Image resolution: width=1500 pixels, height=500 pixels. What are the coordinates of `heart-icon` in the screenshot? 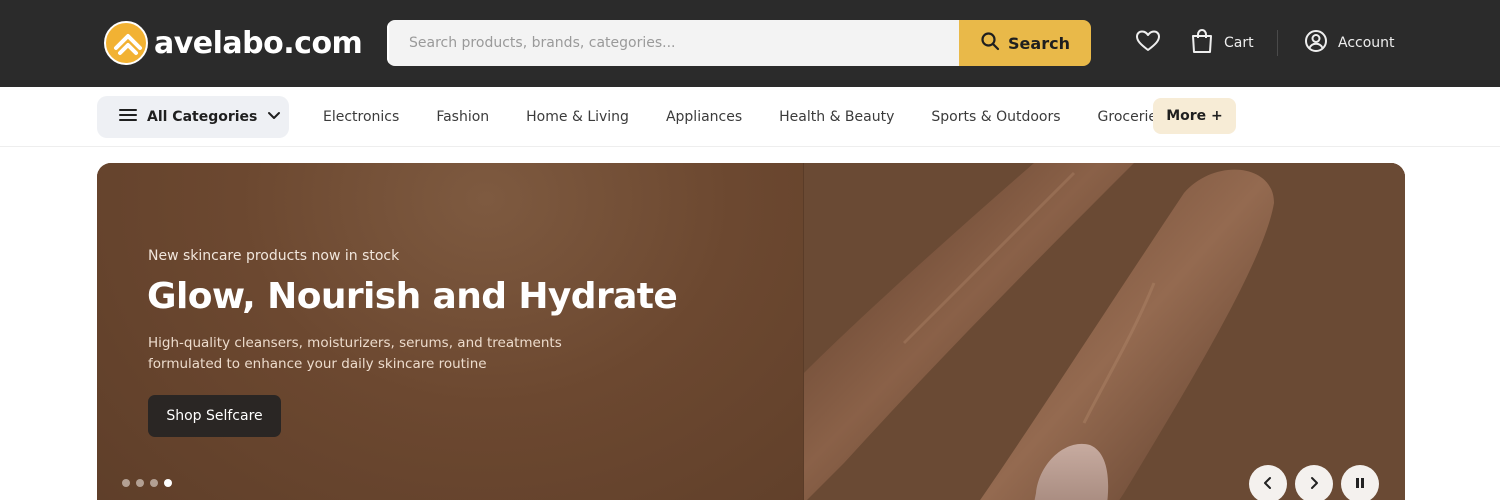 It's located at (1148, 43).